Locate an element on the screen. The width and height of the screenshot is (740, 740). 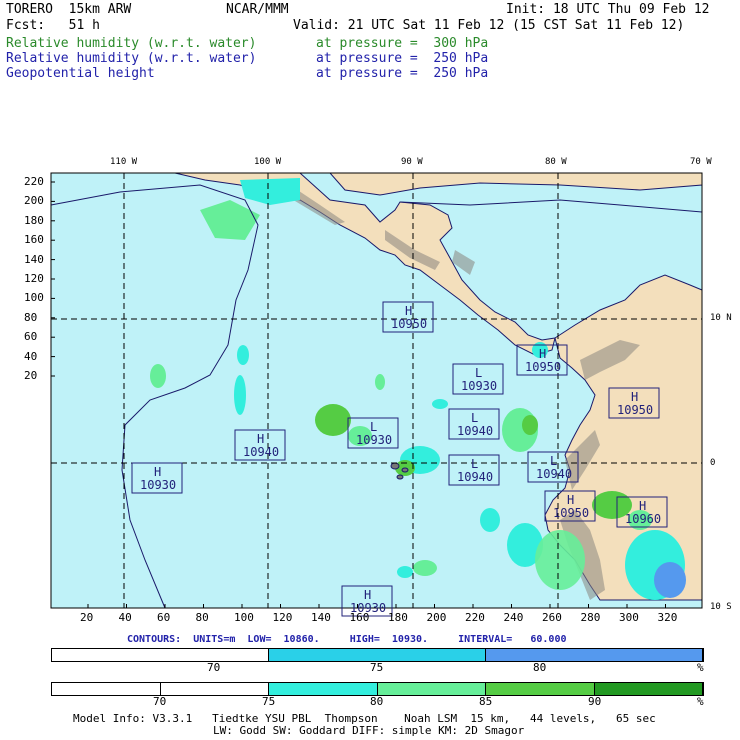
y-tick-label: 60 is located at coordinates (31, 337).